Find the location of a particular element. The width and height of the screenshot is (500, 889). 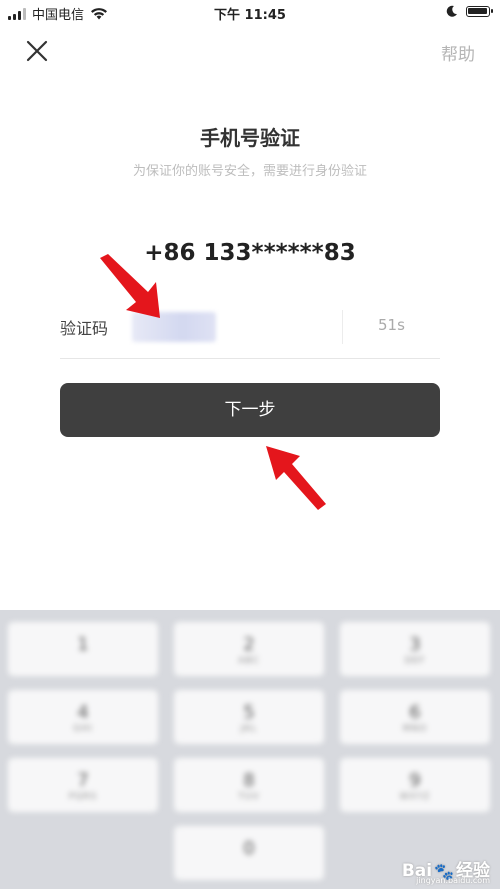

key-7: 7 PQRS is located at coordinates (83, 785).